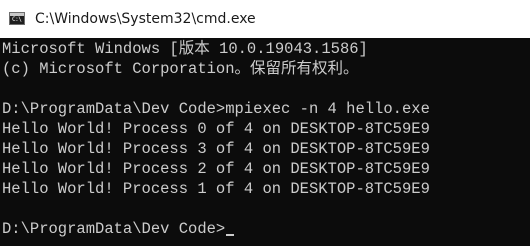 The width and height of the screenshot is (530, 246). Describe the element at coordinates (114, 229) in the screenshot. I see `console-prompt: D:\ProgramData\Dev Code>` at that location.